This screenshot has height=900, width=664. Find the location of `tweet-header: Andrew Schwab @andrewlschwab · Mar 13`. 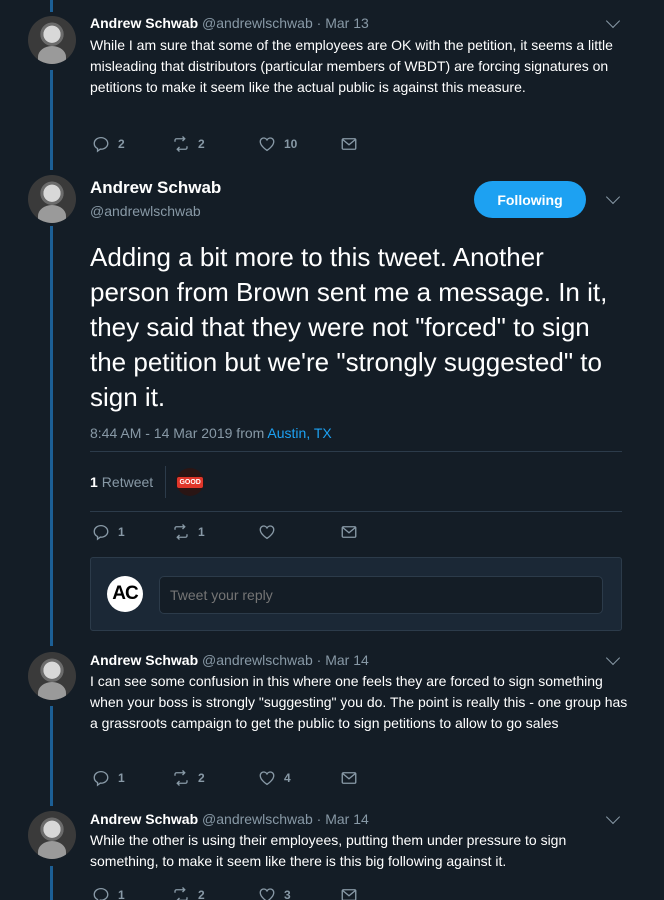

tweet-header: Andrew Schwab @andrewlschwab · Mar 13 is located at coordinates (229, 23).